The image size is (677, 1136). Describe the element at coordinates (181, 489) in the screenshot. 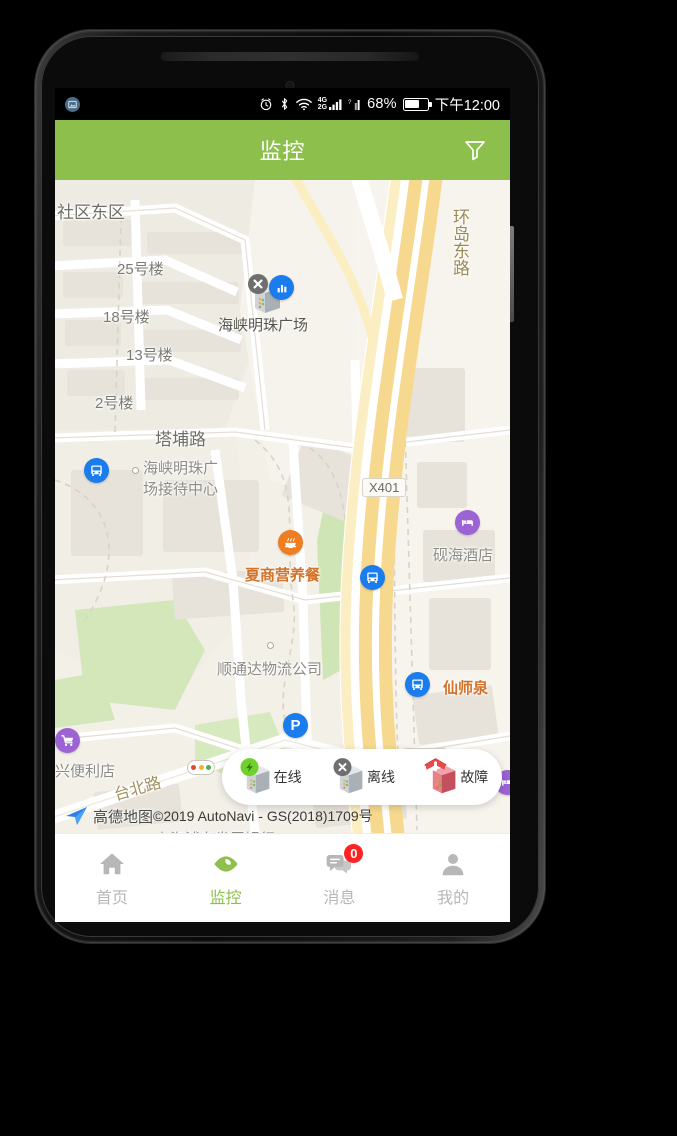

I see `map-label: 场接待中心` at that location.